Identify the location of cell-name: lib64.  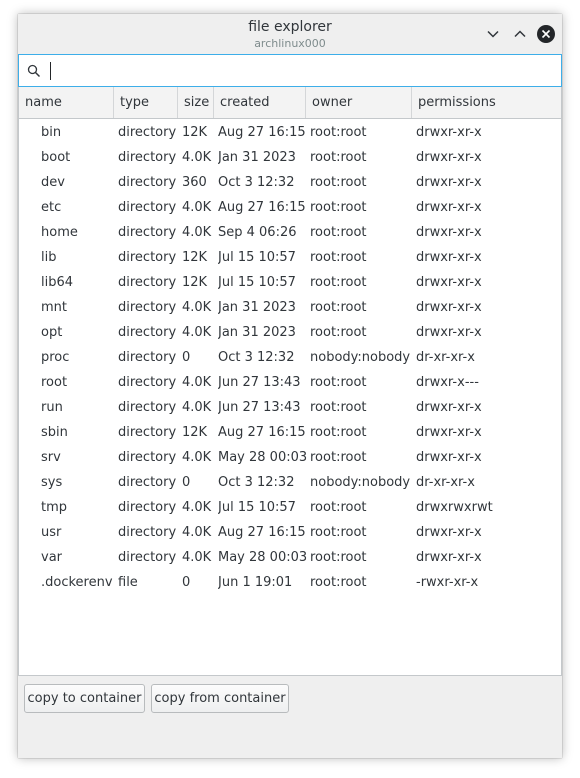
(57, 282).